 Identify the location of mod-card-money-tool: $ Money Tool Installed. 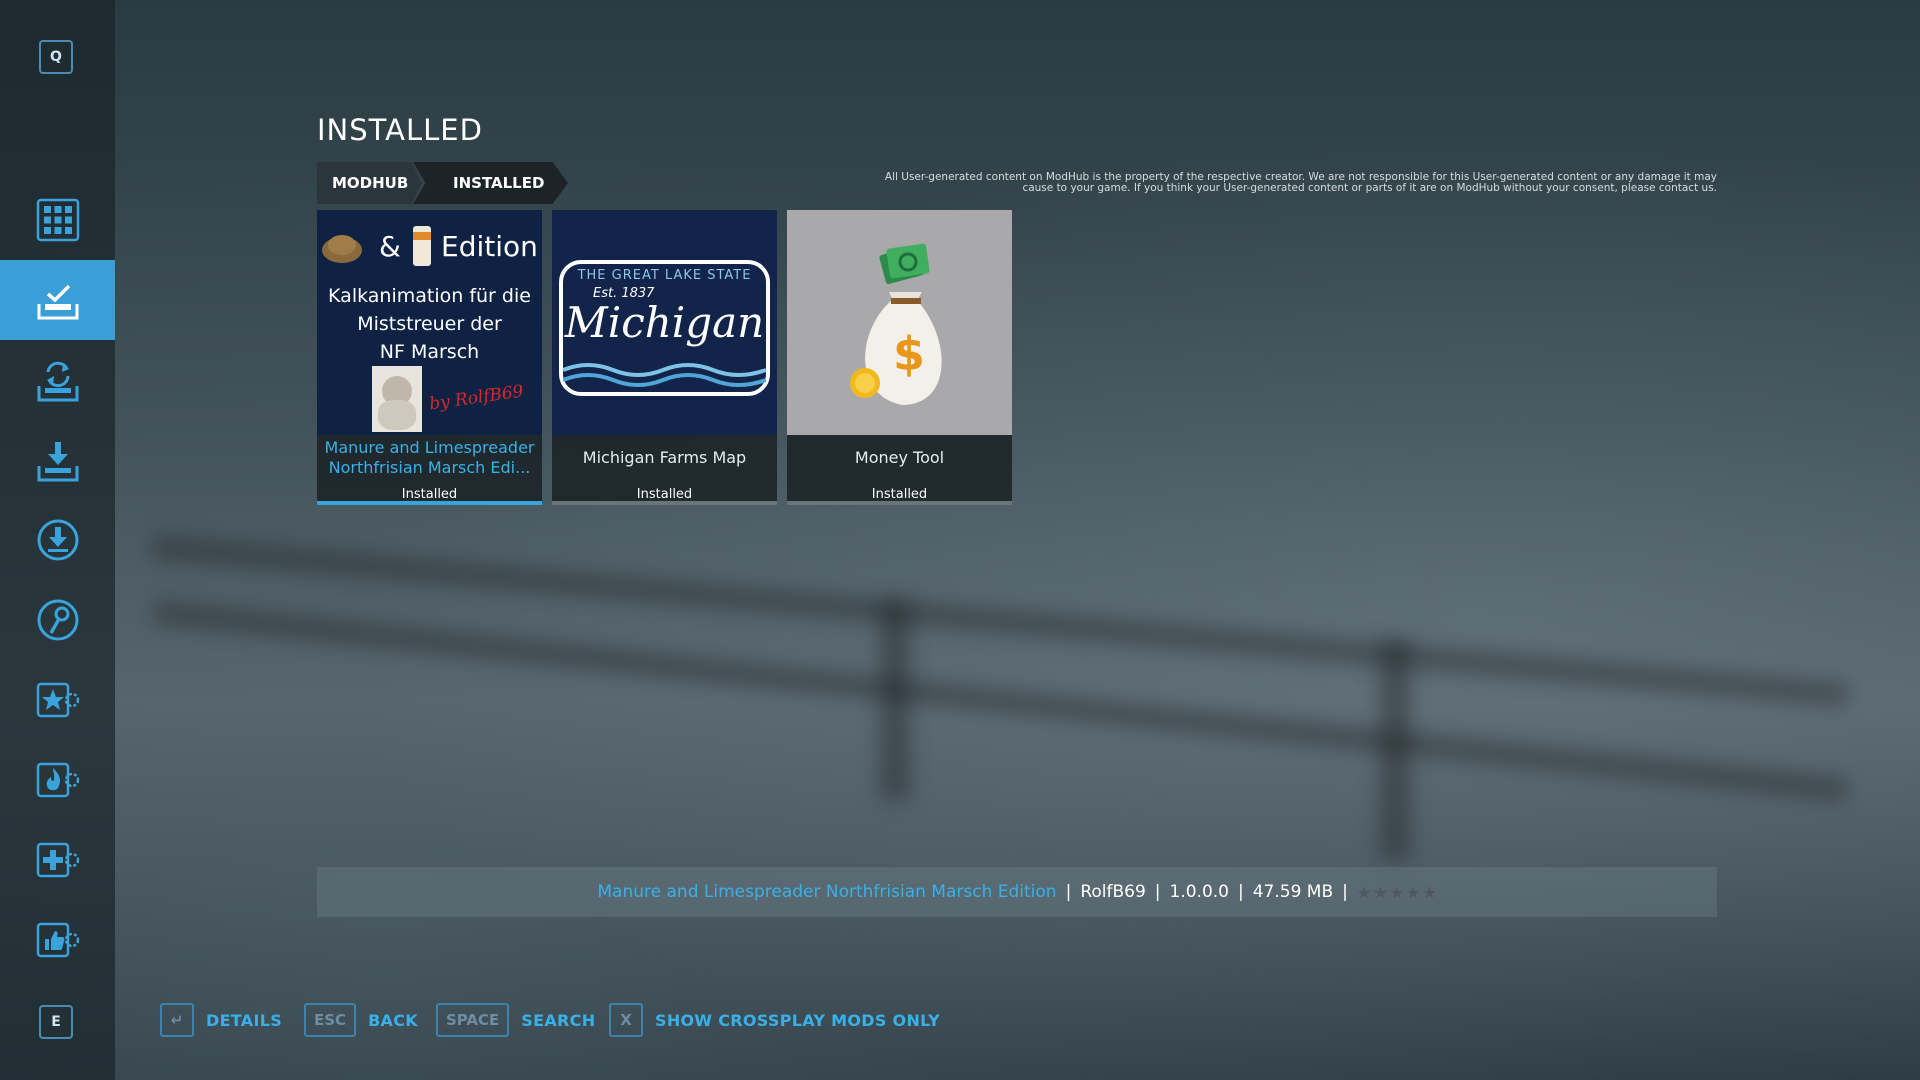
(899, 357).